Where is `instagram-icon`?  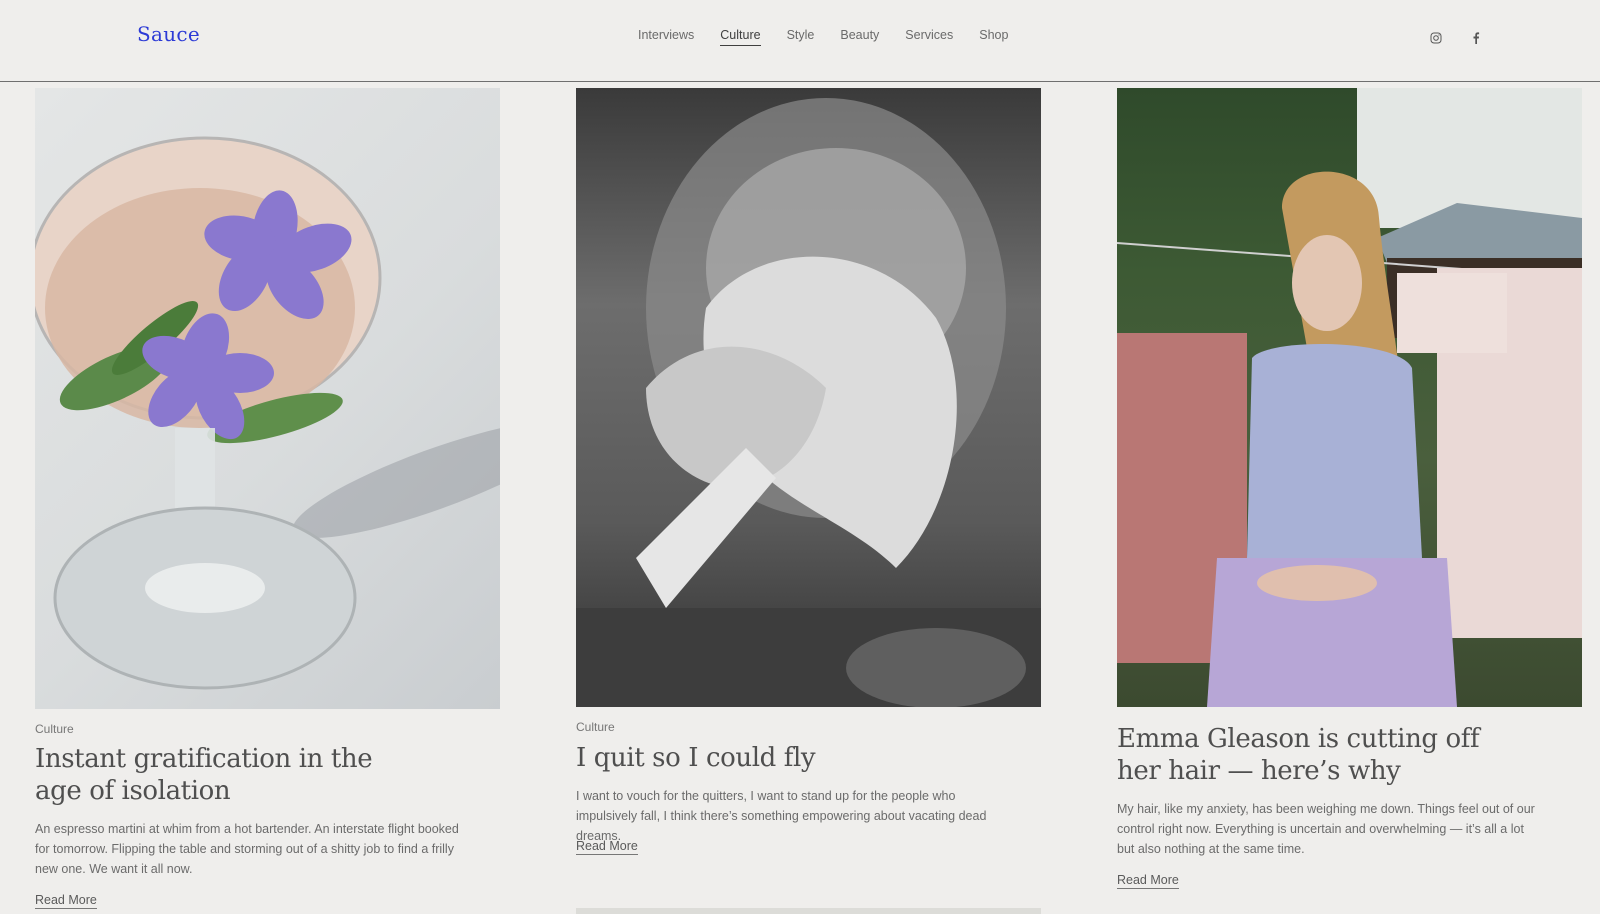 instagram-icon is located at coordinates (1436, 38).